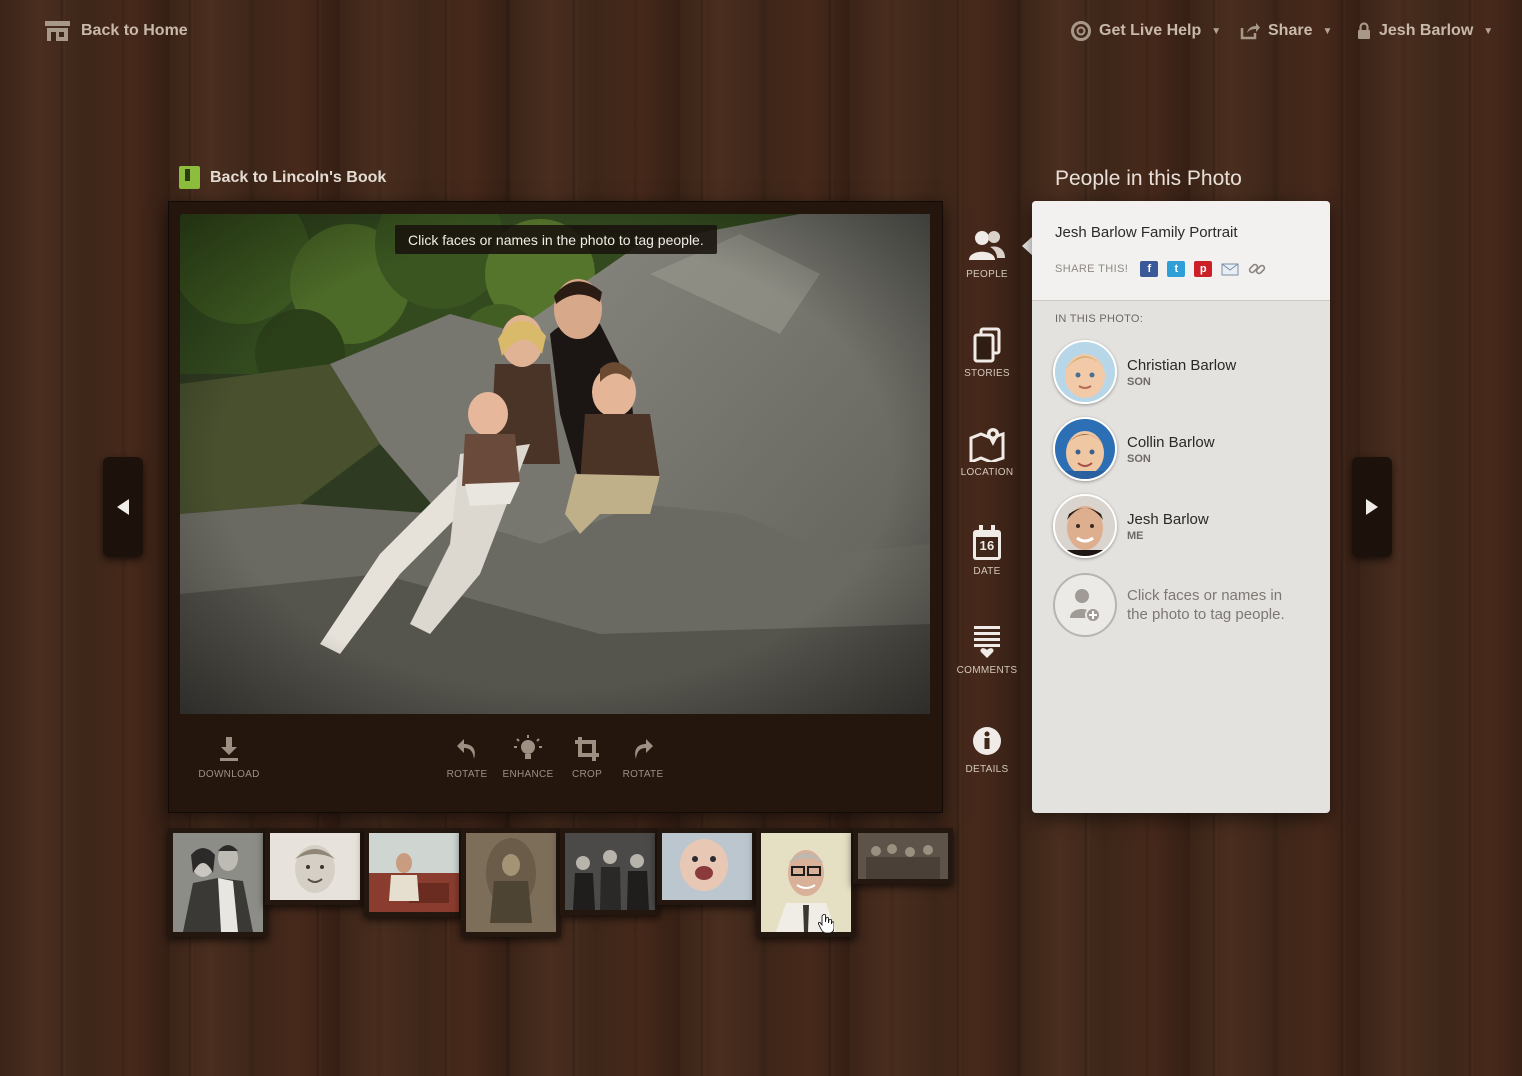 The width and height of the screenshot is (1522, 1076). I want to click on thumbnail-selected, so click(806, 882).